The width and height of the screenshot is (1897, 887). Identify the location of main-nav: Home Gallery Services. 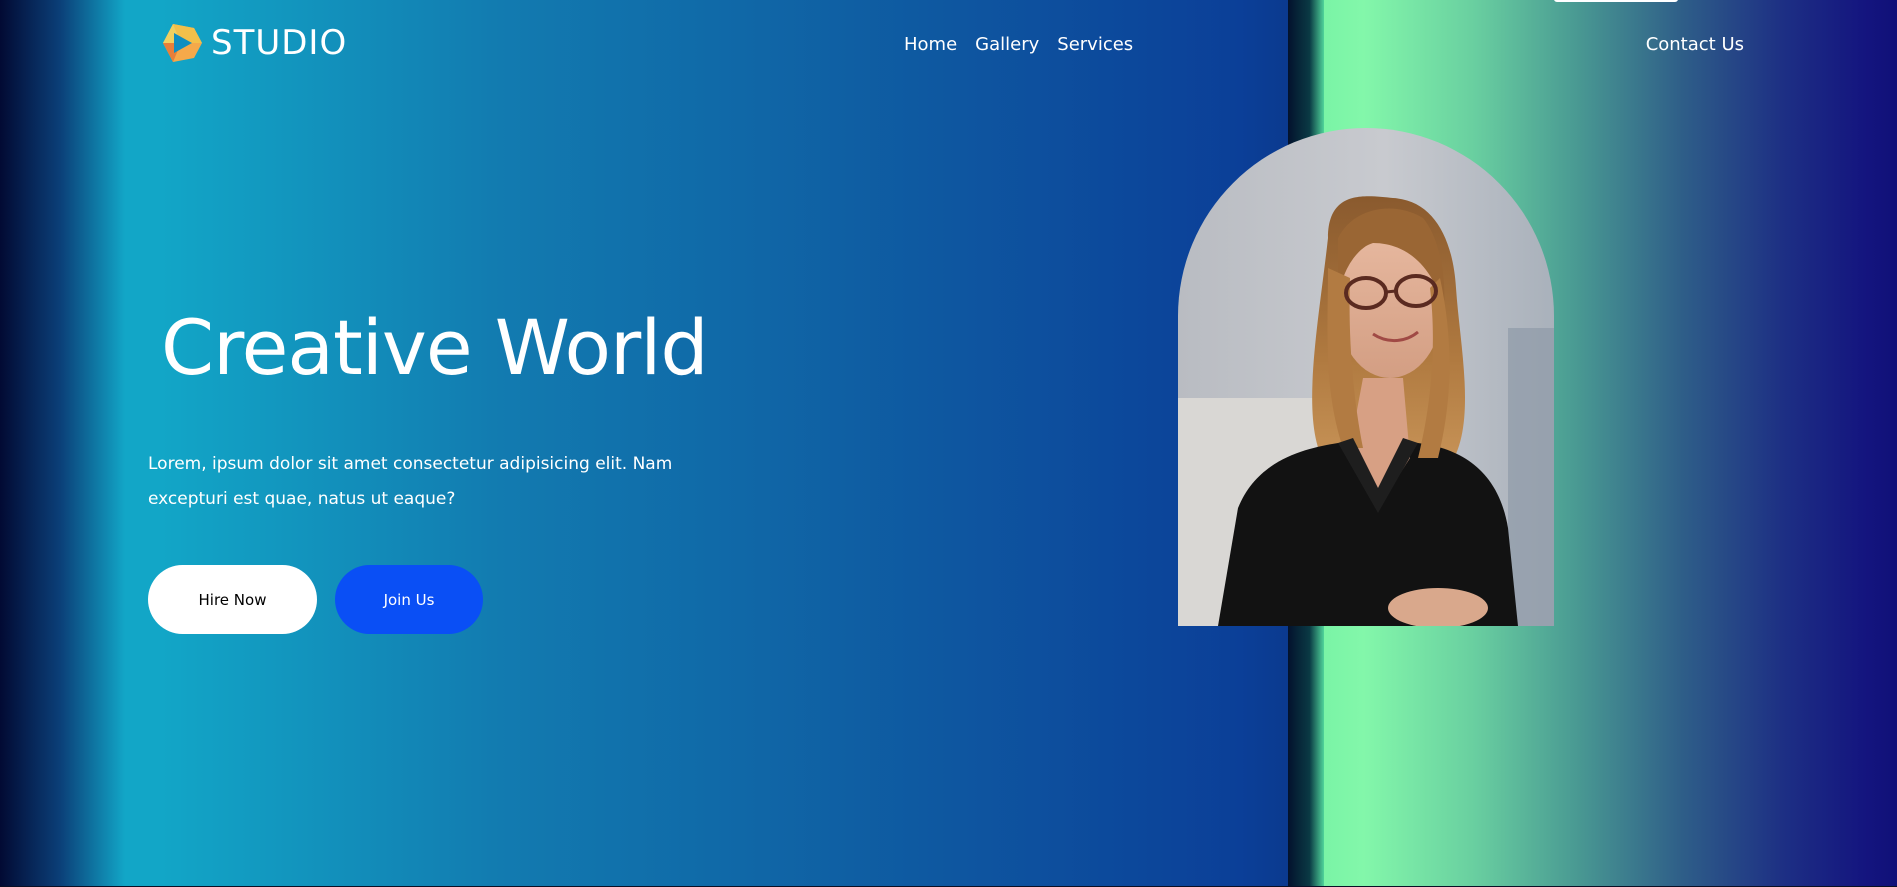
(1018, 44).